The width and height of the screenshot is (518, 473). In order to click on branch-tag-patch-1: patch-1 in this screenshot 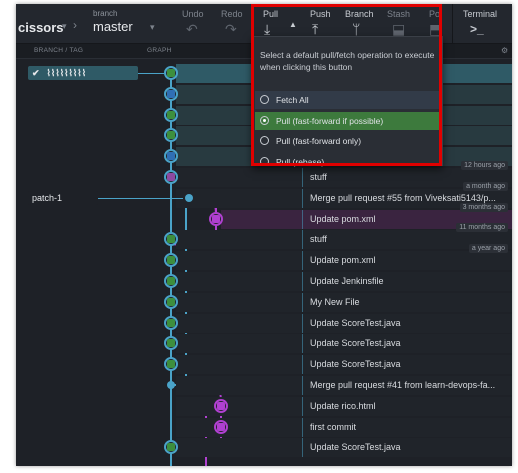, I will do `click(63, 197)`.